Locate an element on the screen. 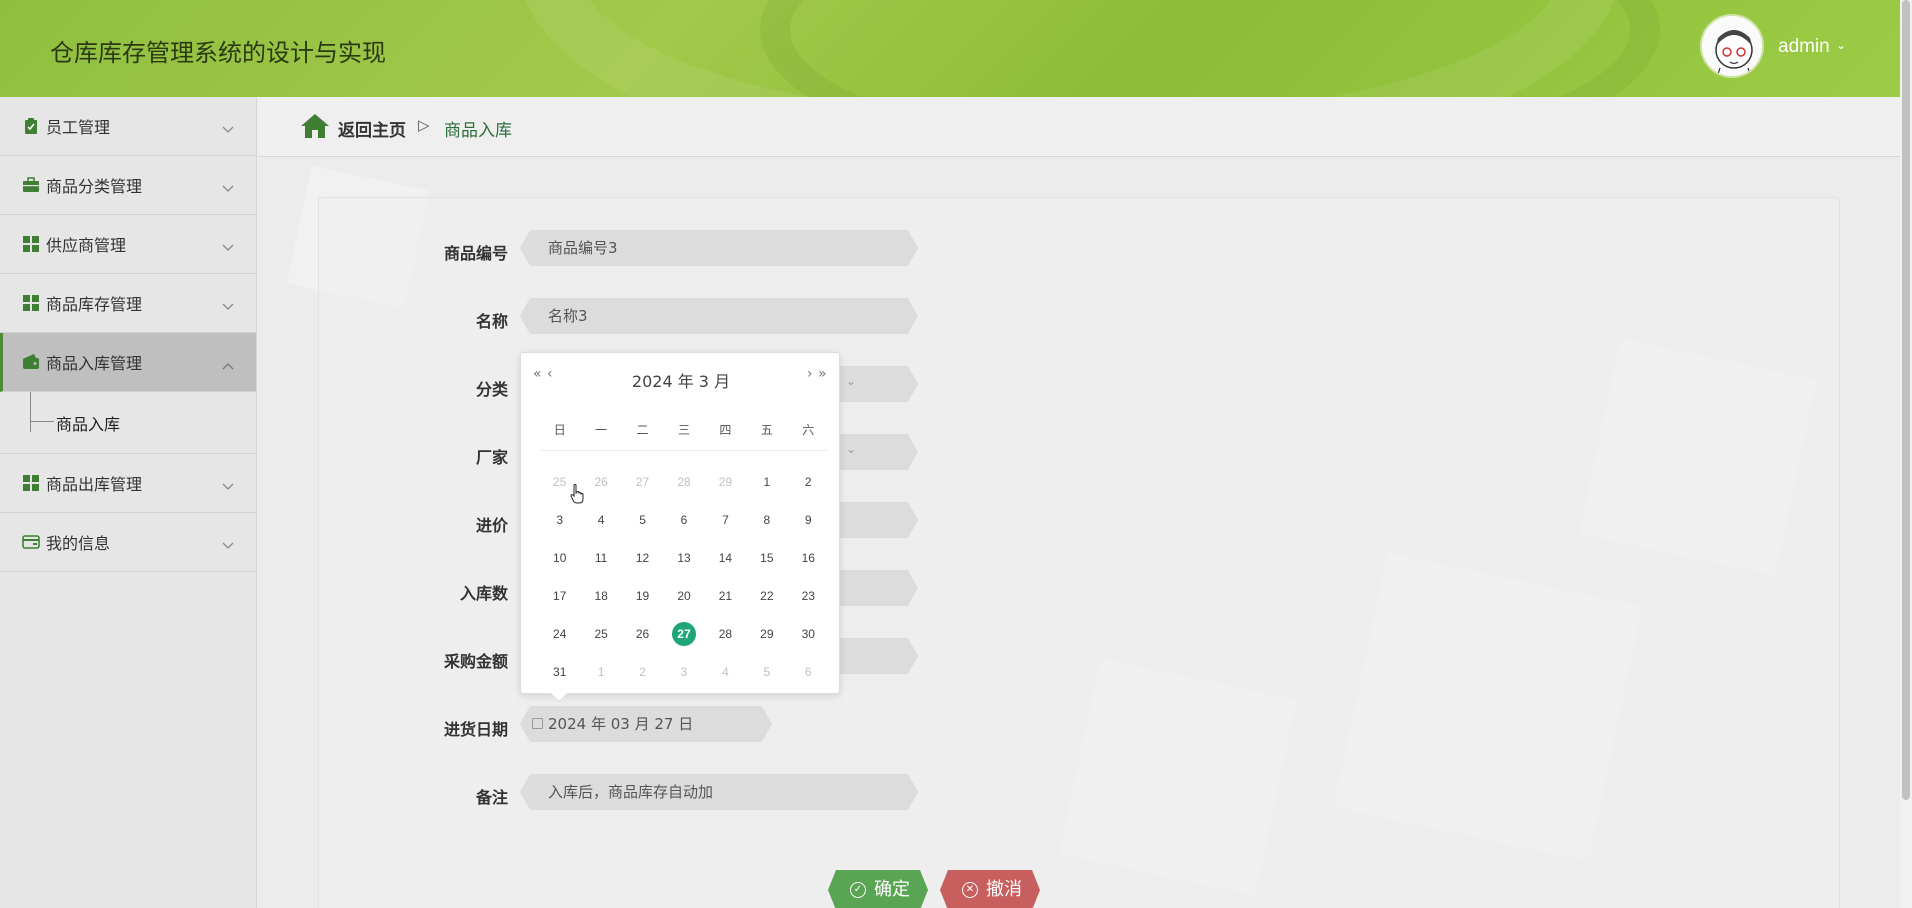 The image size is (1912, 908). calendar-day: 30 is located at coordinates (808, 634).